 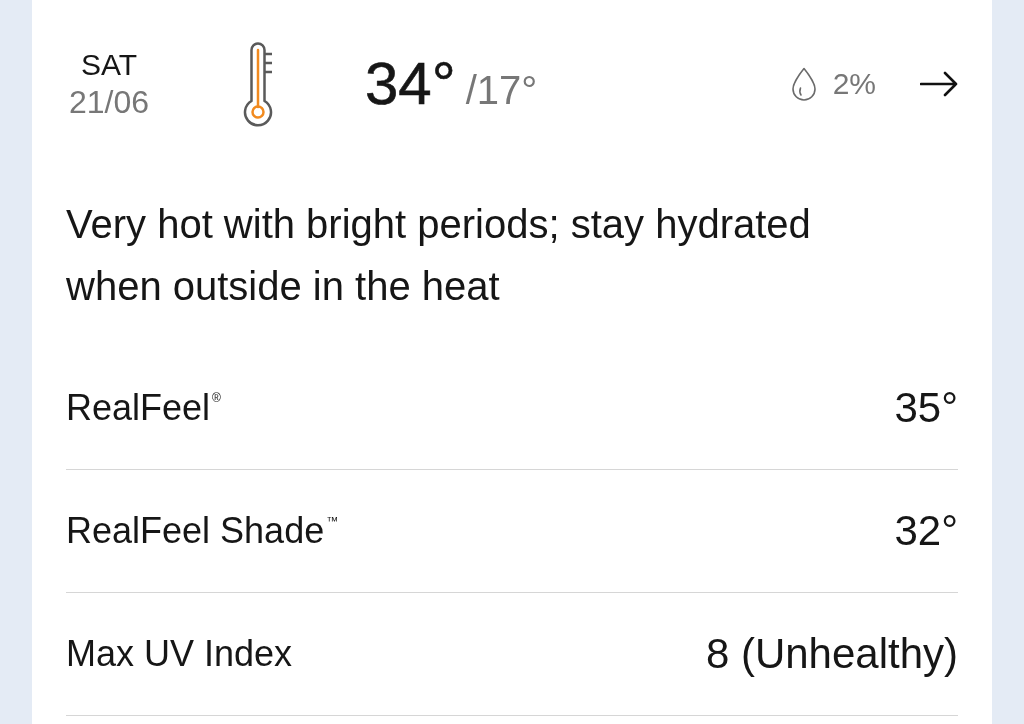 What do you see at coordinates (939, 84) in the screenshot?
I see `arrow-right-icon` at bounding box center [939, 84].